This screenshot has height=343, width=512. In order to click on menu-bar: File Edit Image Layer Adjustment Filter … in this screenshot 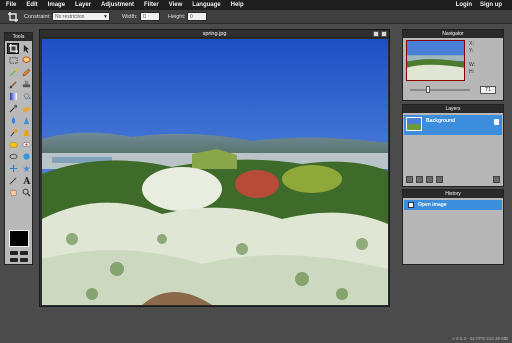, I will do `click(256, 5)`.